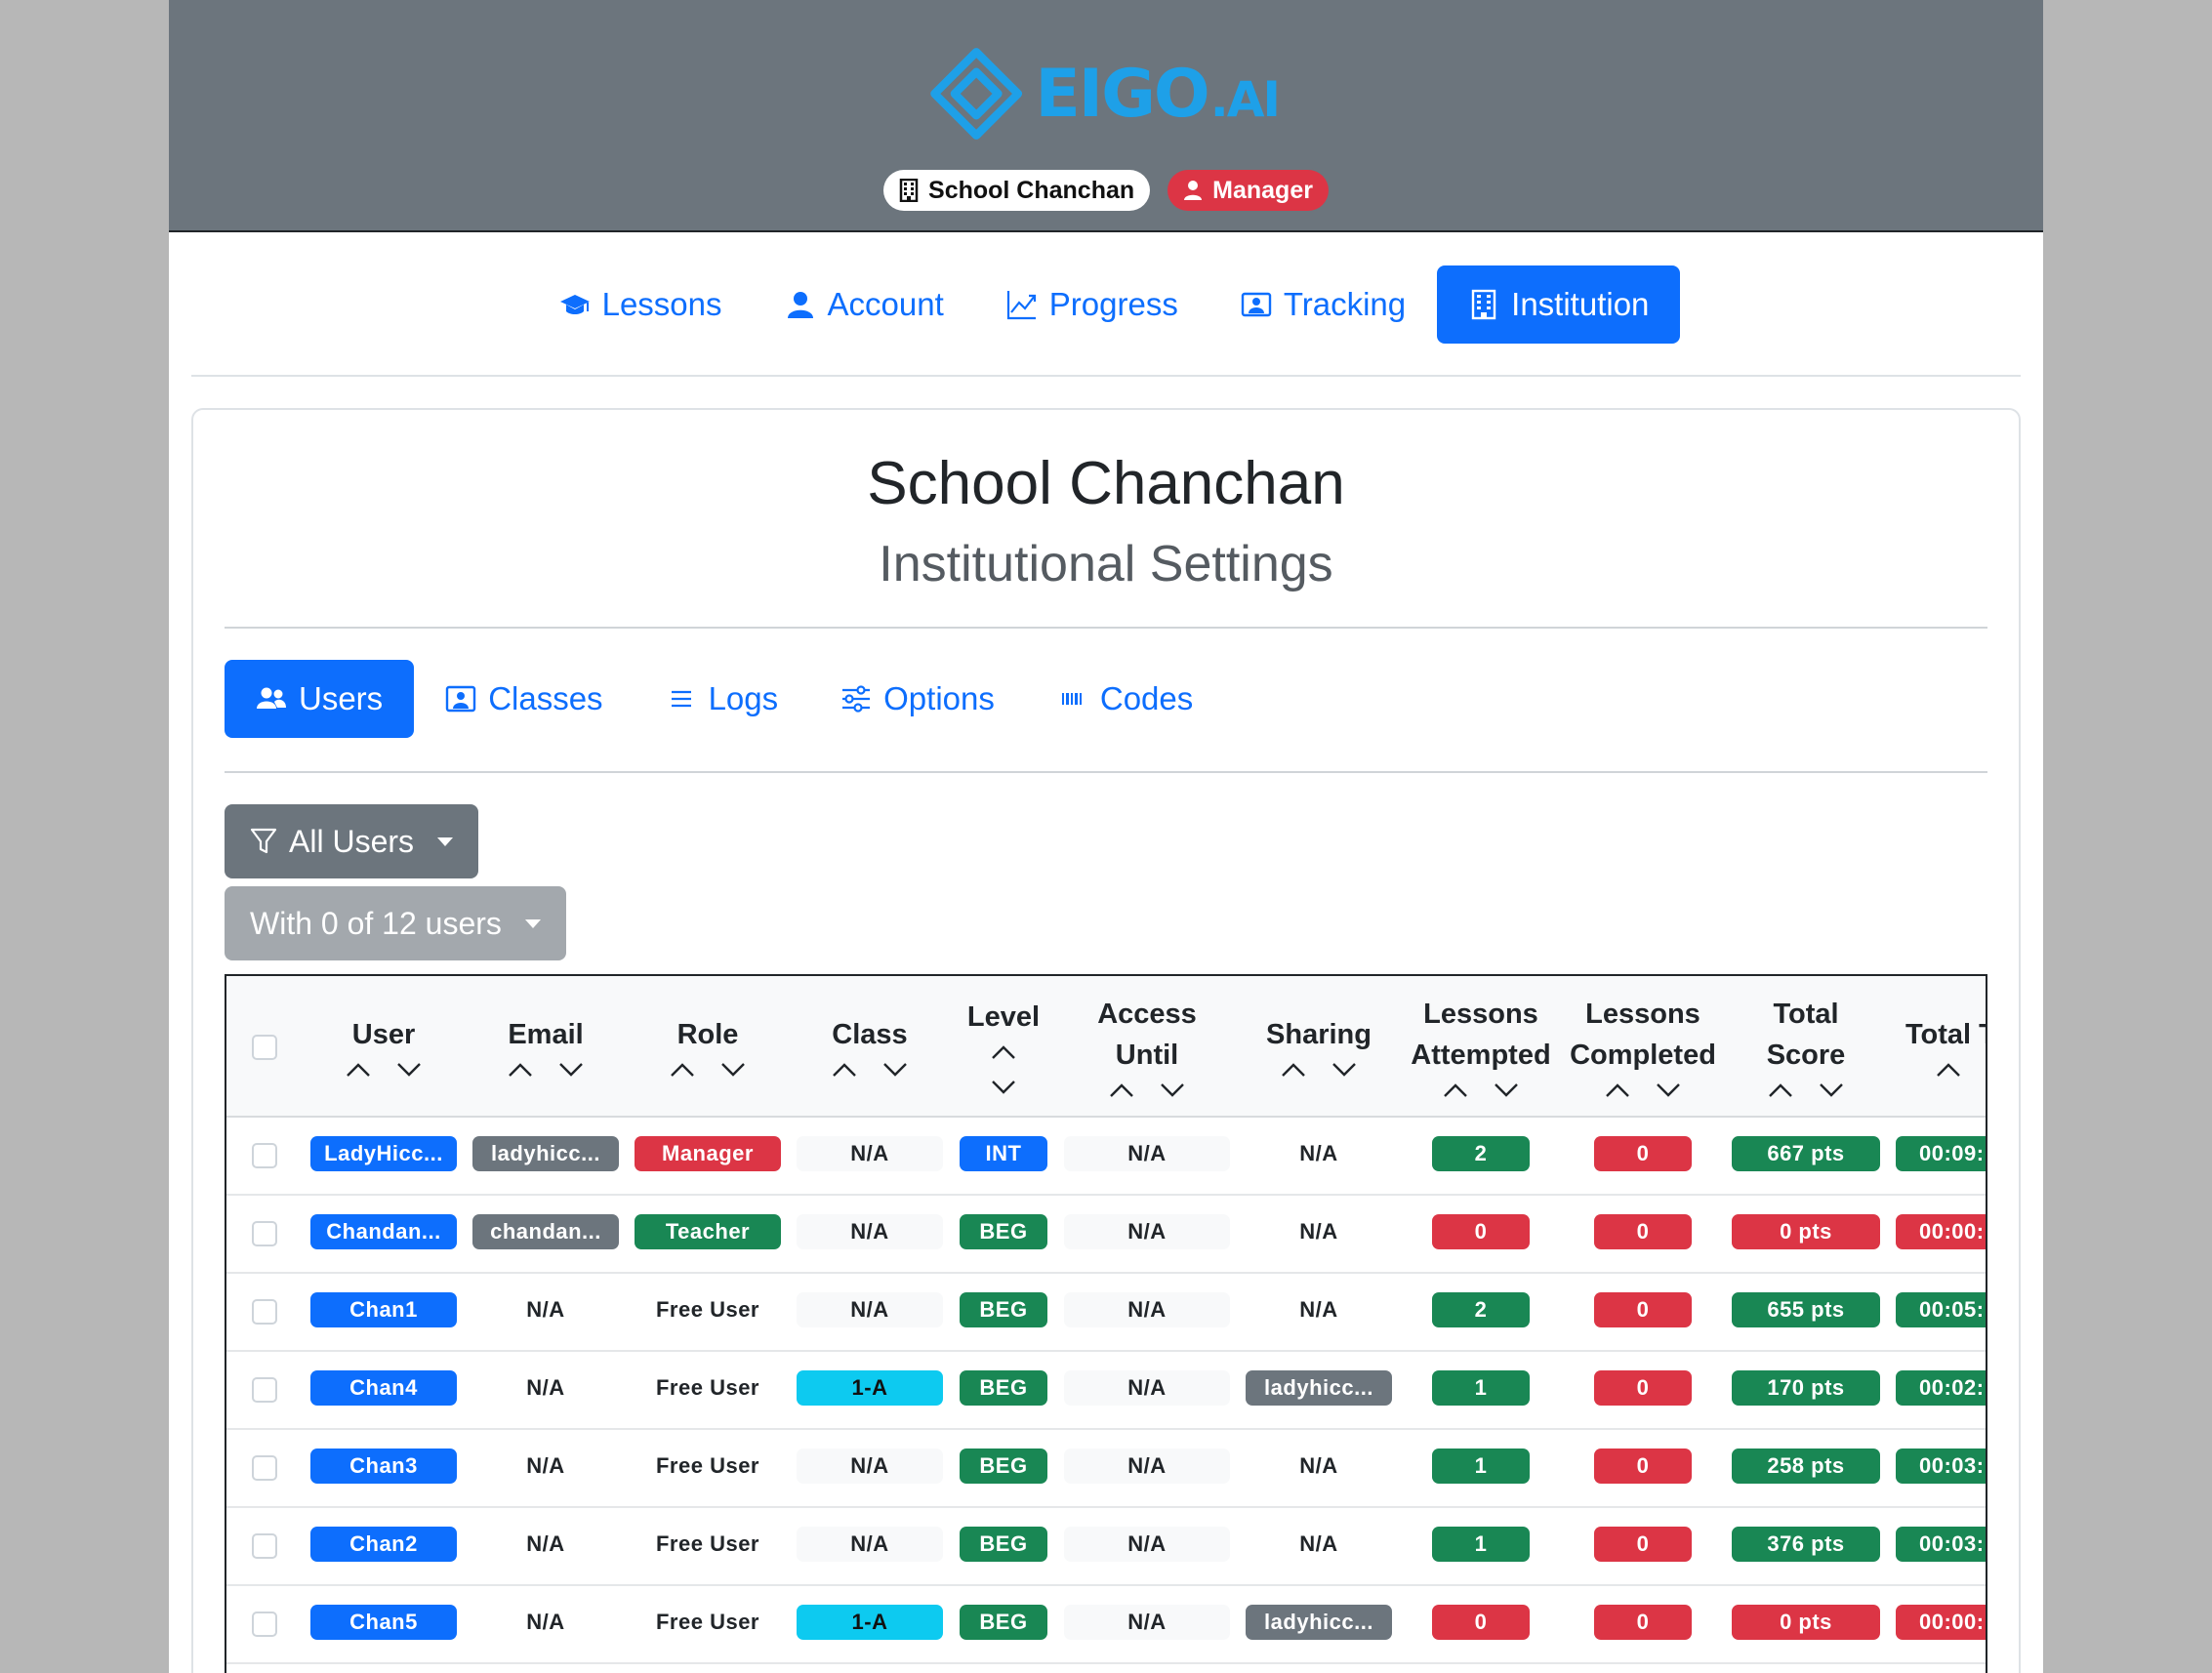 The height and width of the screenshot is (1673, 2212). I want to click on nav-progress: Progress, so click(1092, 305).